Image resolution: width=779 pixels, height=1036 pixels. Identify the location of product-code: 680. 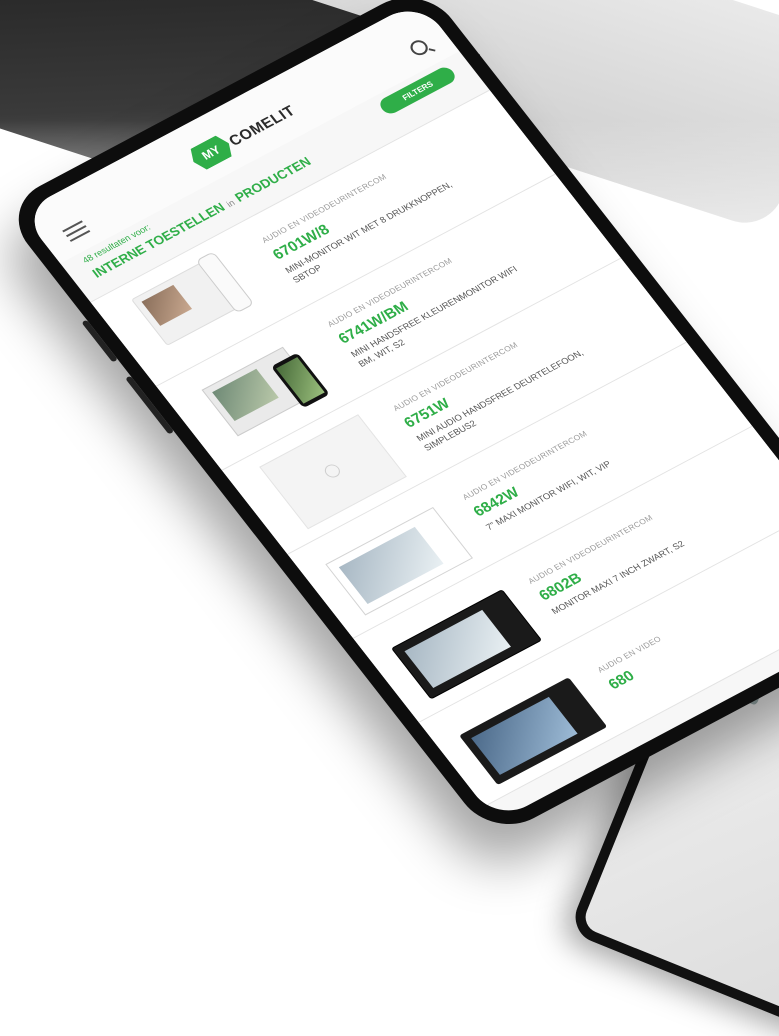
(641, 669).